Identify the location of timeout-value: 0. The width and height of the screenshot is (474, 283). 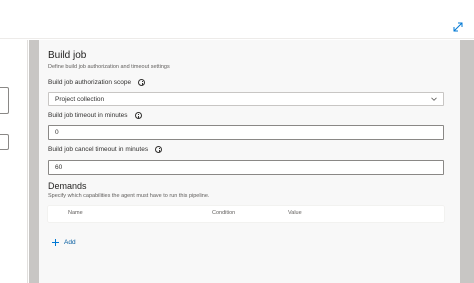
(57, 132).